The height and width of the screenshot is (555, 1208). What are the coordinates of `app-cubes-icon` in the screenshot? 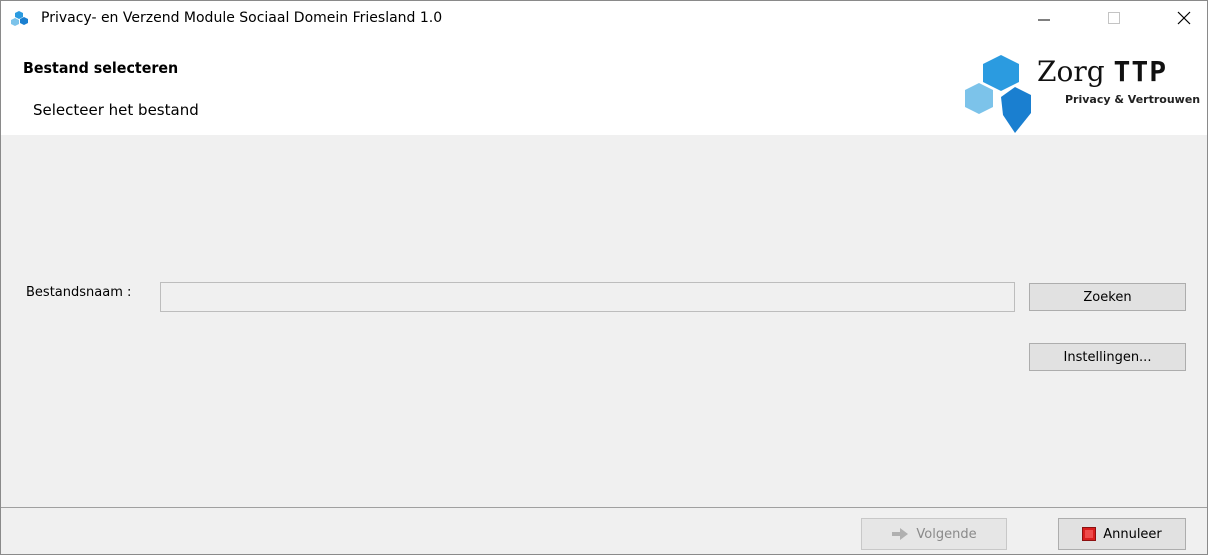 It's located at (19, 18).